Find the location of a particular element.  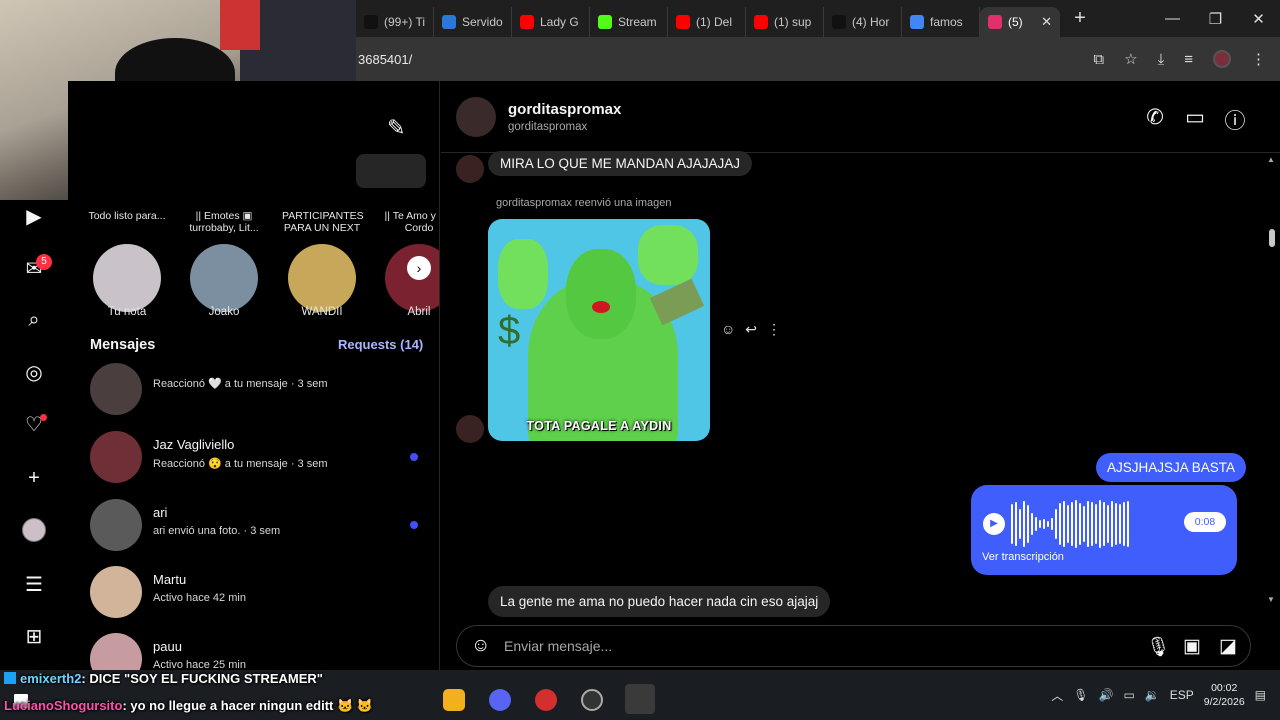

forwarded-image: $ TOTA PAGALE A AYDIN is located at coordinates (599, 330).